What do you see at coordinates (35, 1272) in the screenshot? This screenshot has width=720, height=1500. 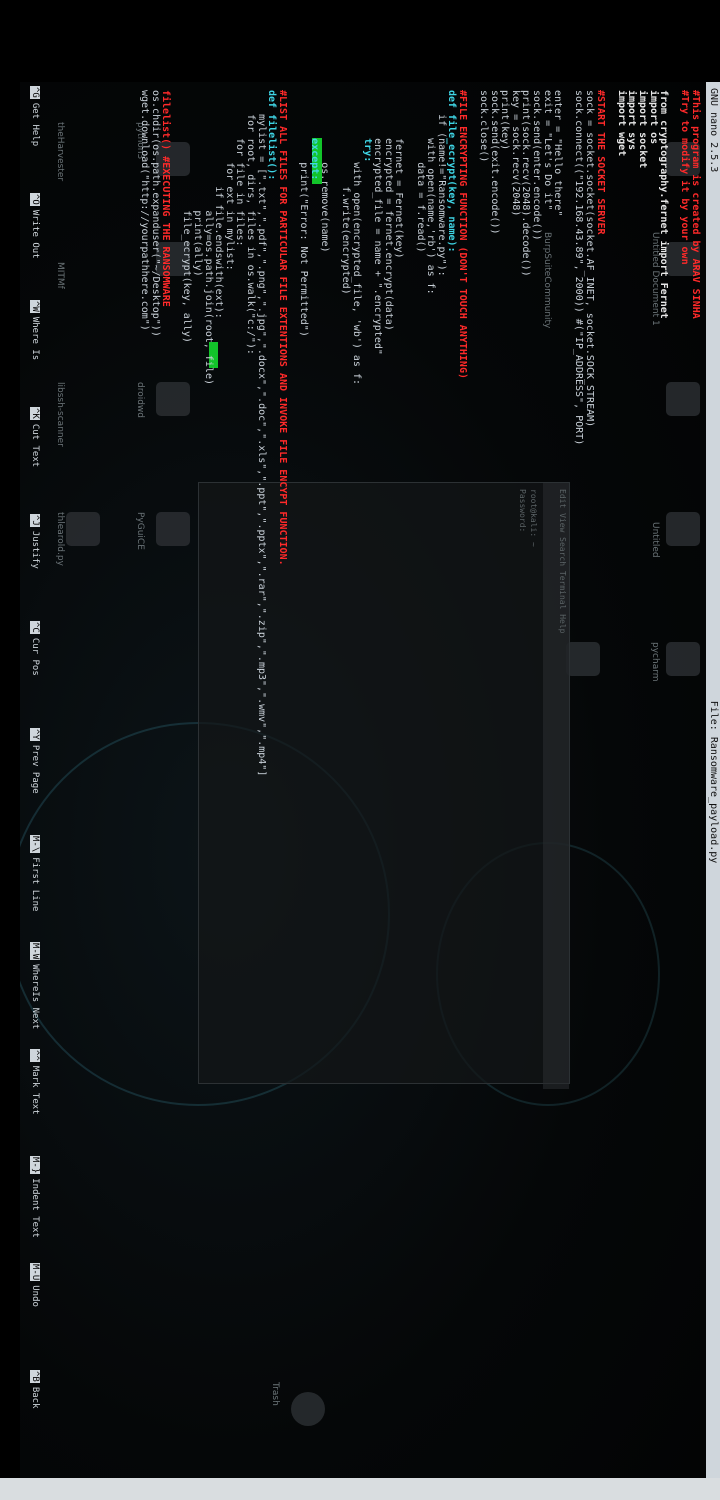 I see `shortcut-key: M-U` at bounding box center [35, 1272].